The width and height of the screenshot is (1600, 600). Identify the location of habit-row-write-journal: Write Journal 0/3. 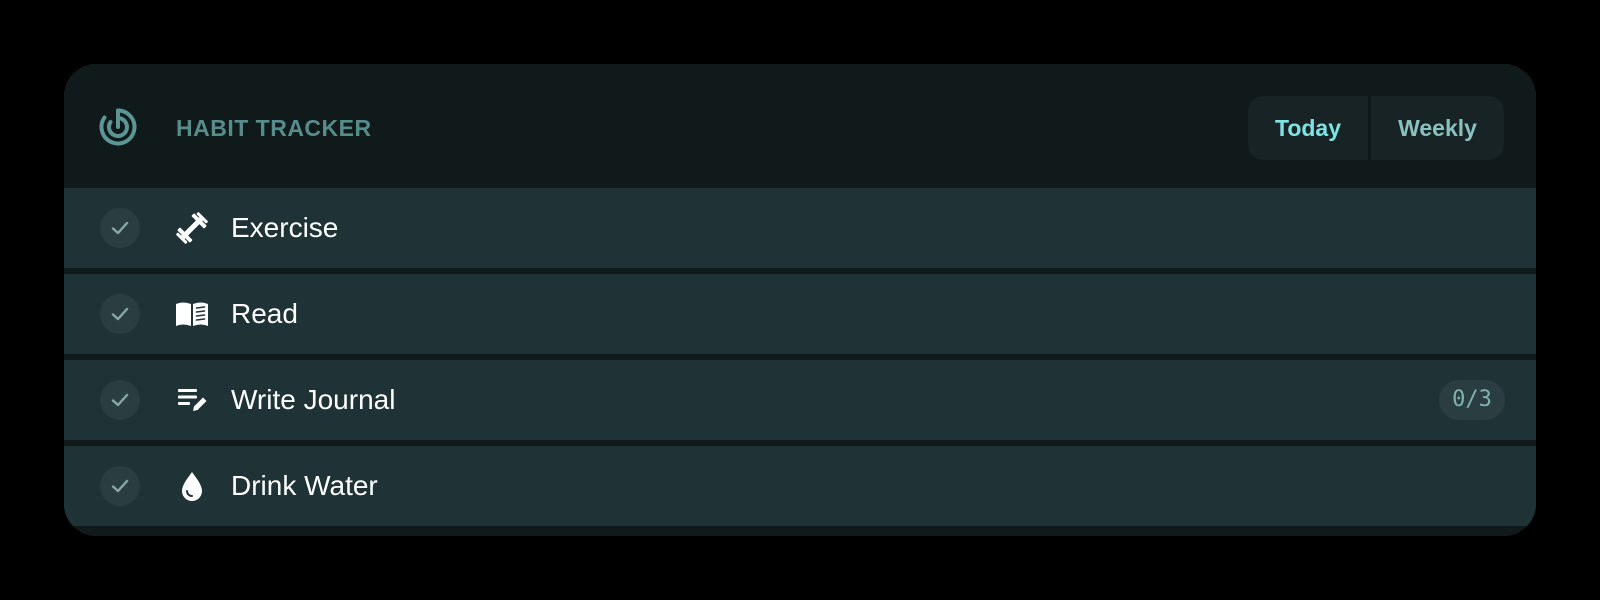
(800, 400).